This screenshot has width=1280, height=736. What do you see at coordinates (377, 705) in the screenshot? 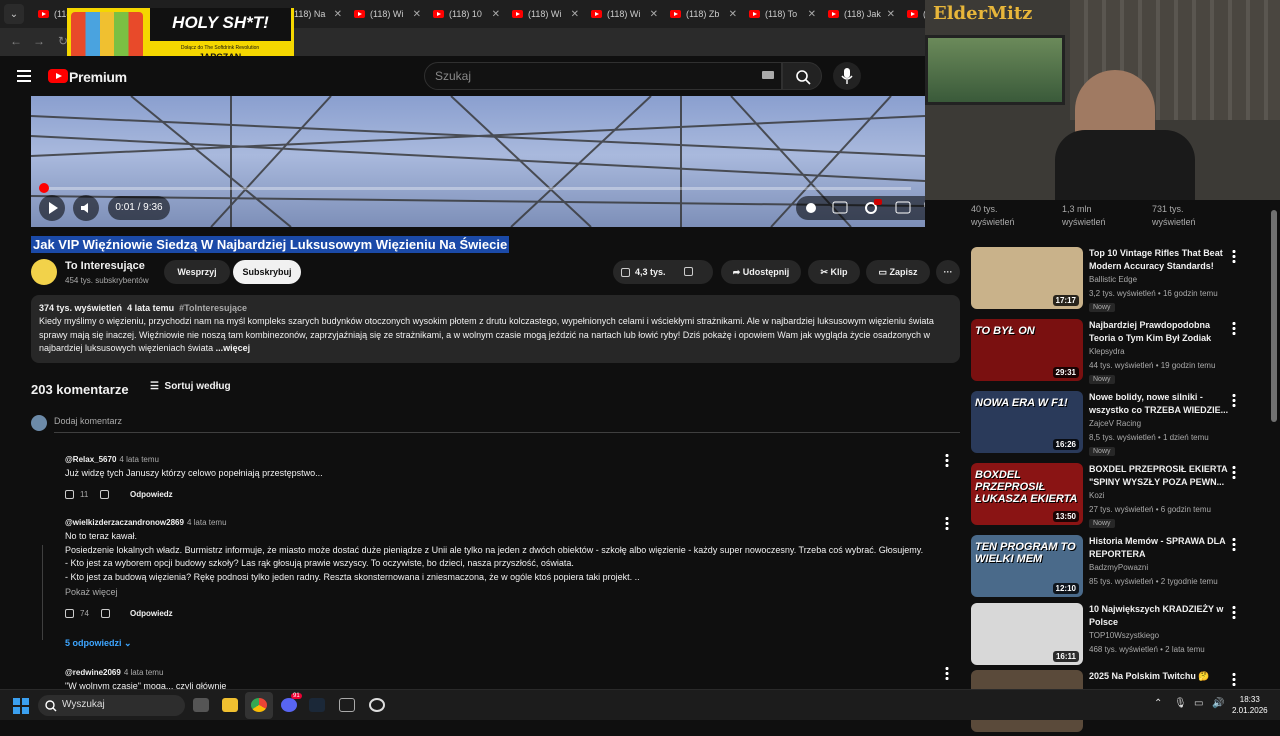
I see `obs-icon` at bounding box center [377, 705].